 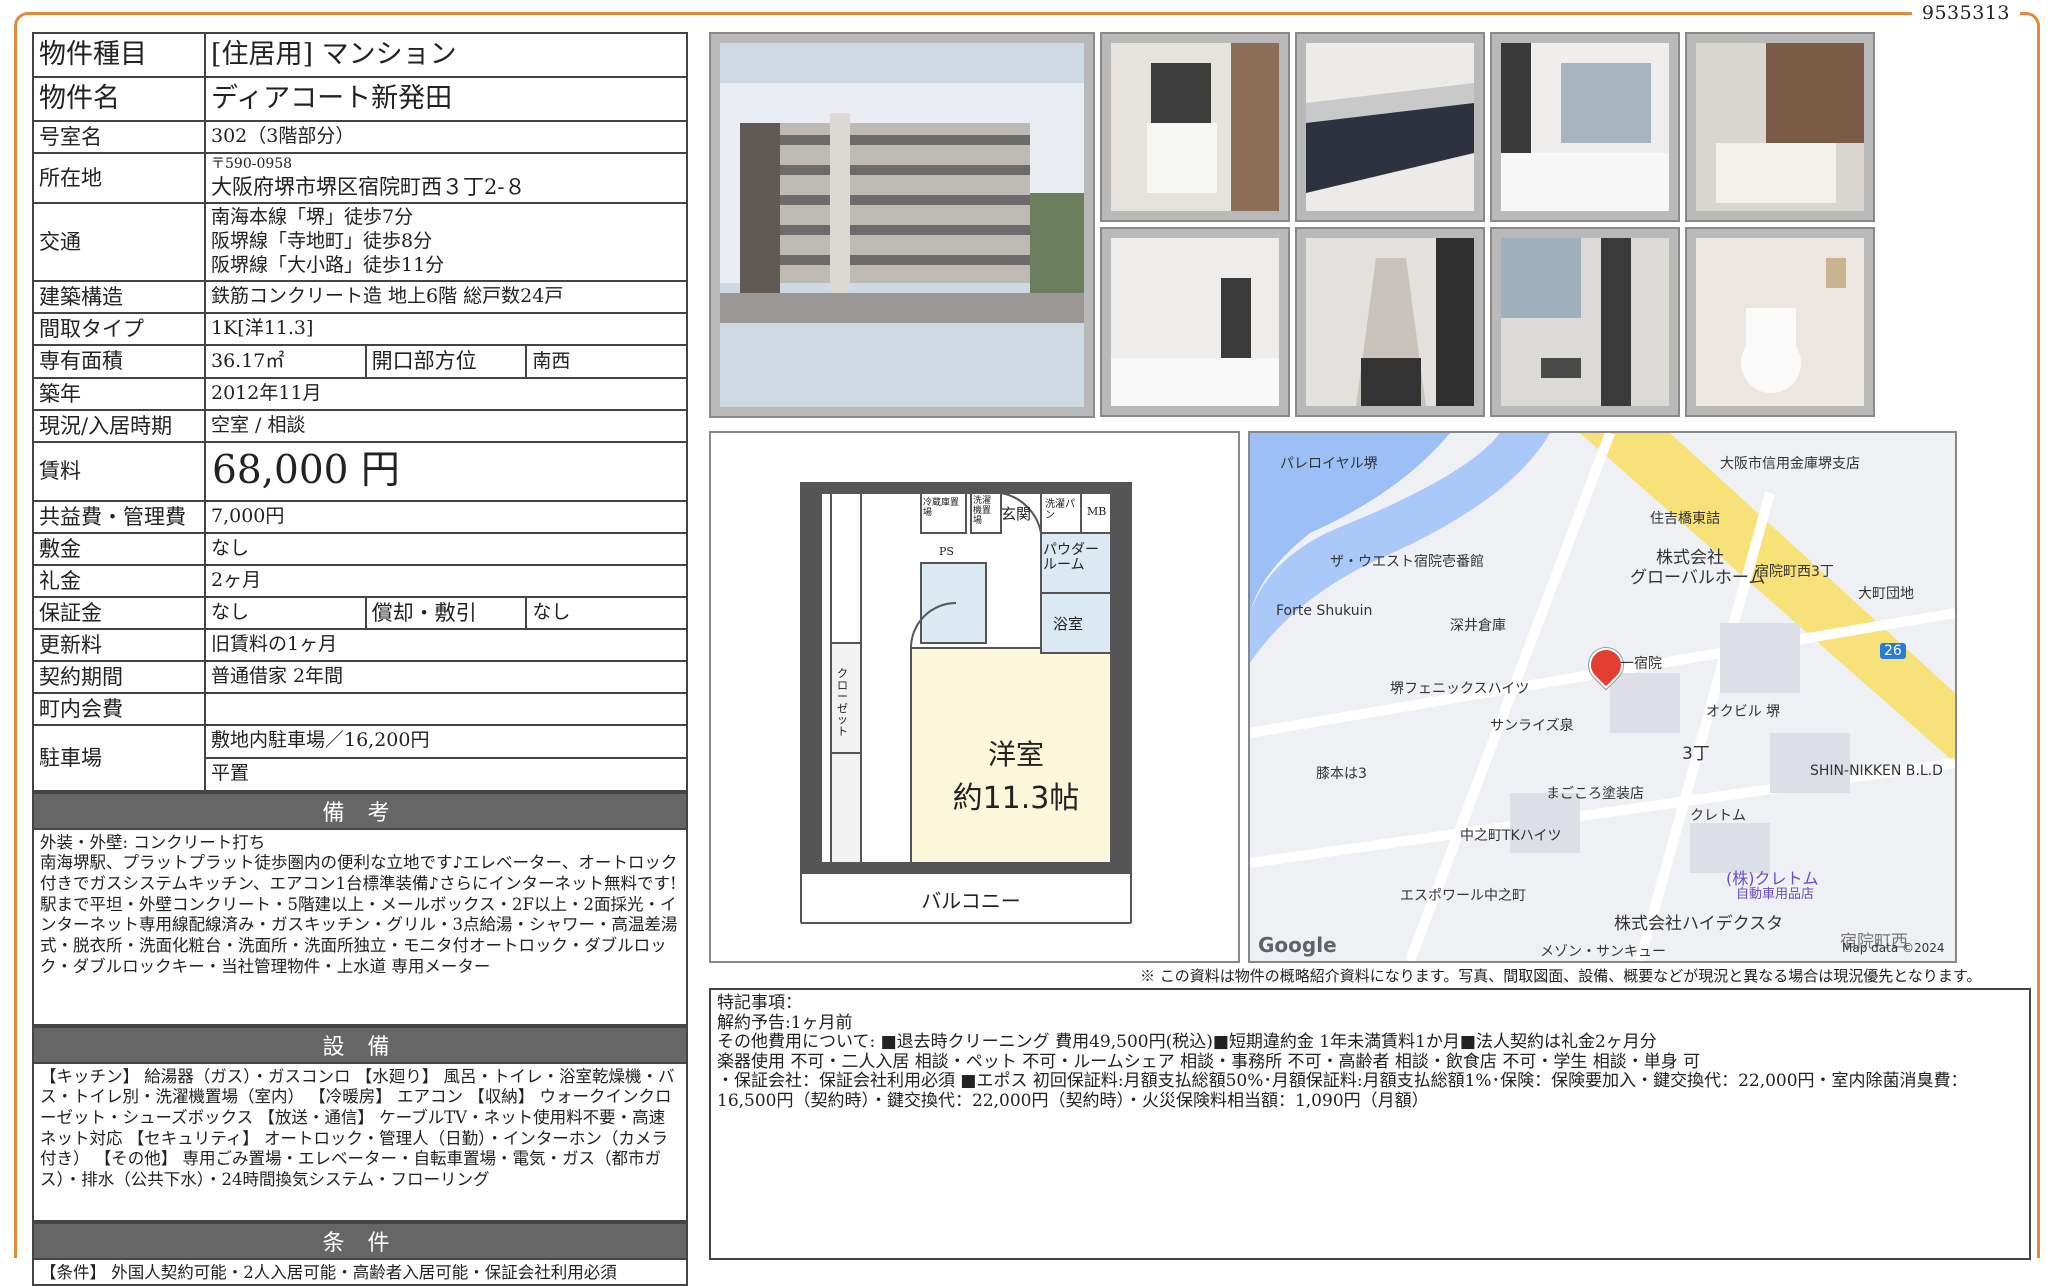 What do you see at coordinates (446, 471) in the screenshot?
I see `rent-value: 68,000 円` at bounding box center [446, 471].